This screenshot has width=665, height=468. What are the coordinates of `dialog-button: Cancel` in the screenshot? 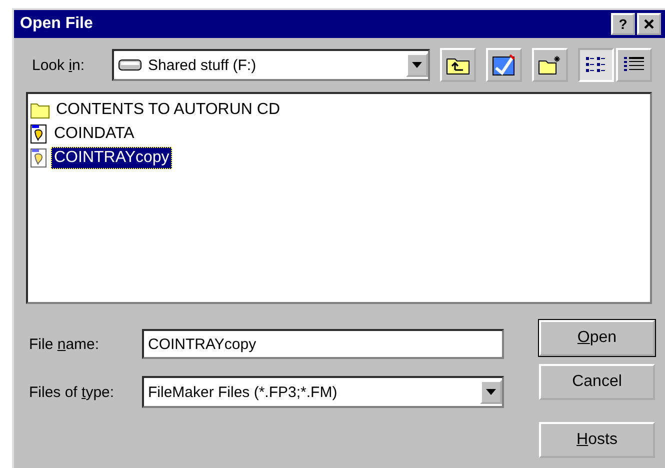 It's located at (597, 382).